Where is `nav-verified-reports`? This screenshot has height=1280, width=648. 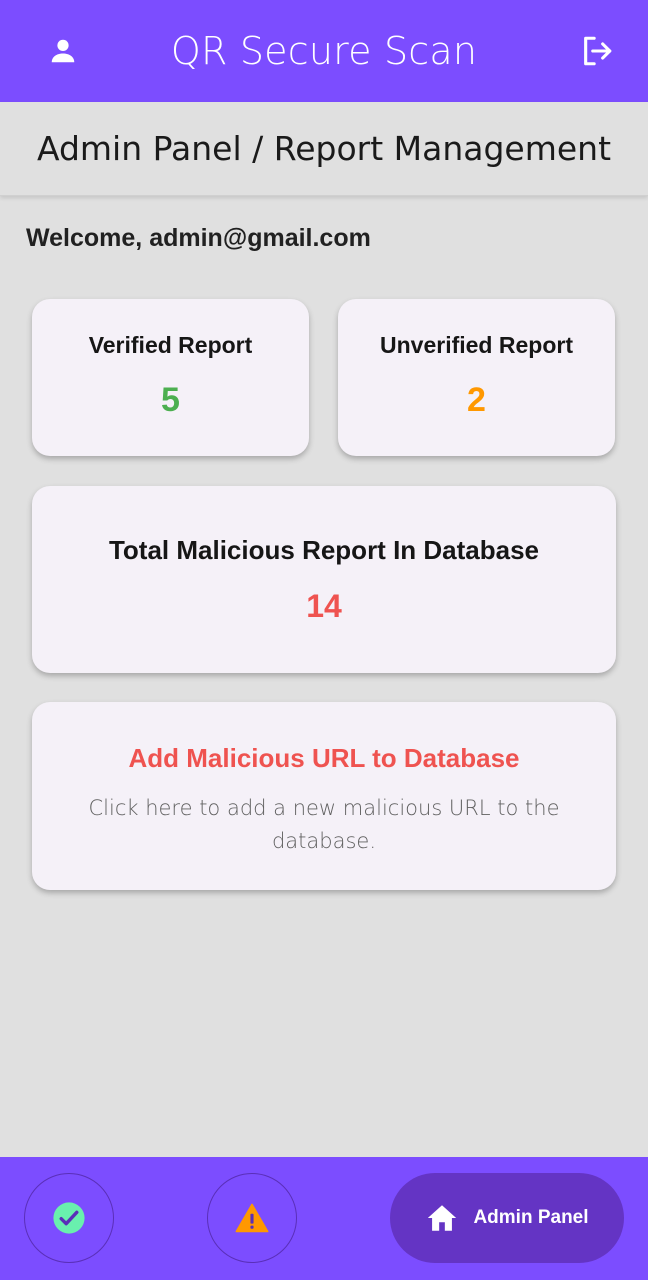
nav-verified-reports is located at coordinates (69, 1218).